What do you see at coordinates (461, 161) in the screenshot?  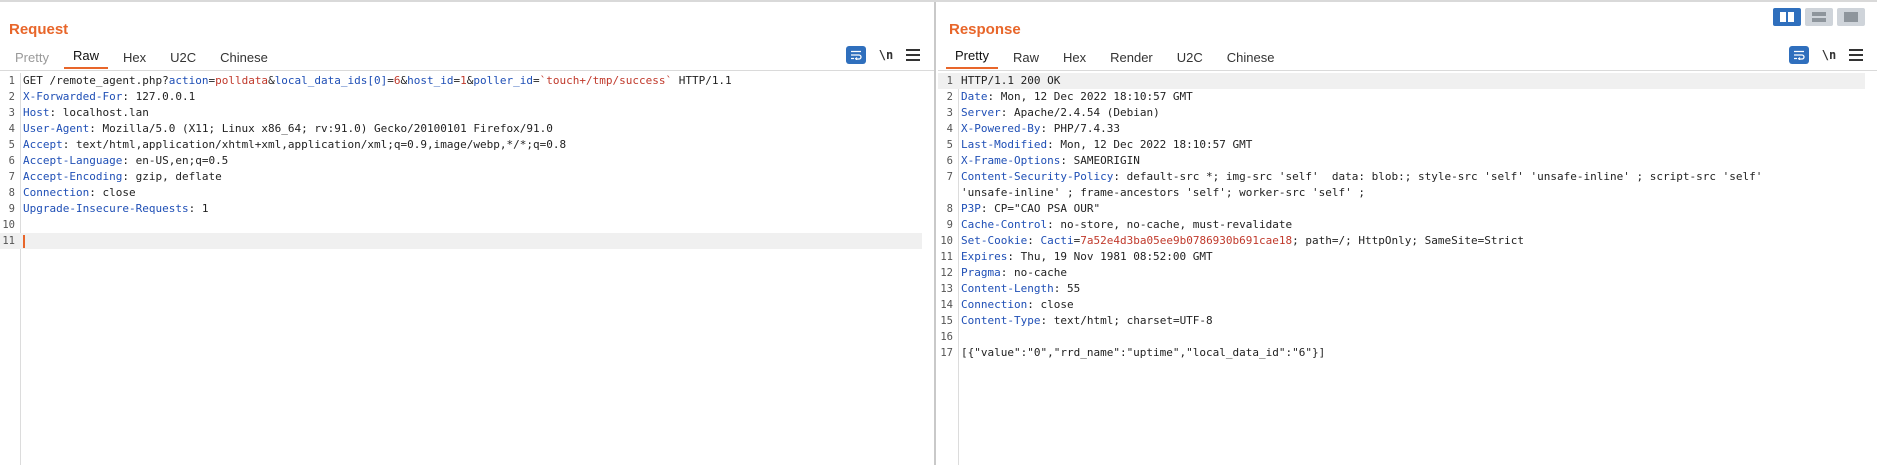 I see `request-header-line: 6 Accept-Language: en-US,en;q=0.5` at bounding box center [461, 161].